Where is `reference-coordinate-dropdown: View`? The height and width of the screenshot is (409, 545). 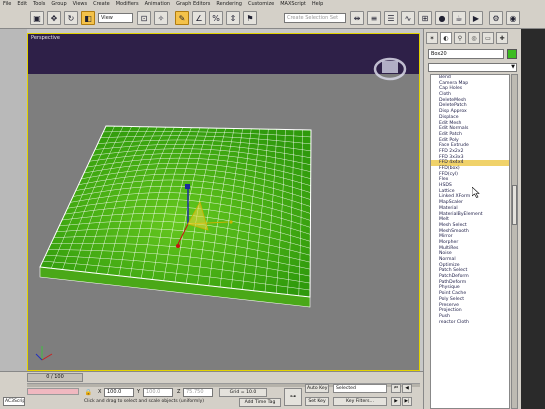
reference-coordinate-dropdown: View is located at coordinates (115, 18).